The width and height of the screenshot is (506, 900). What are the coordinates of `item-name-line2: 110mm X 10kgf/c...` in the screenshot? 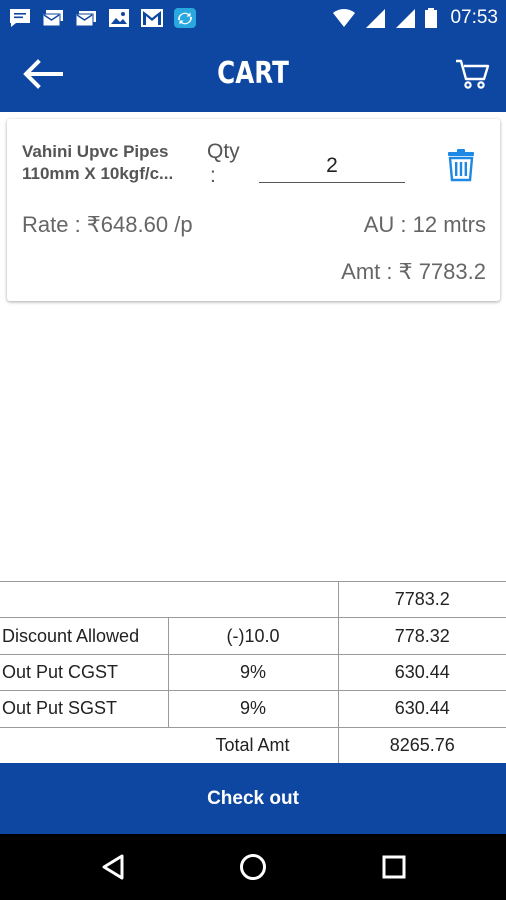 It's located at (98, 173).